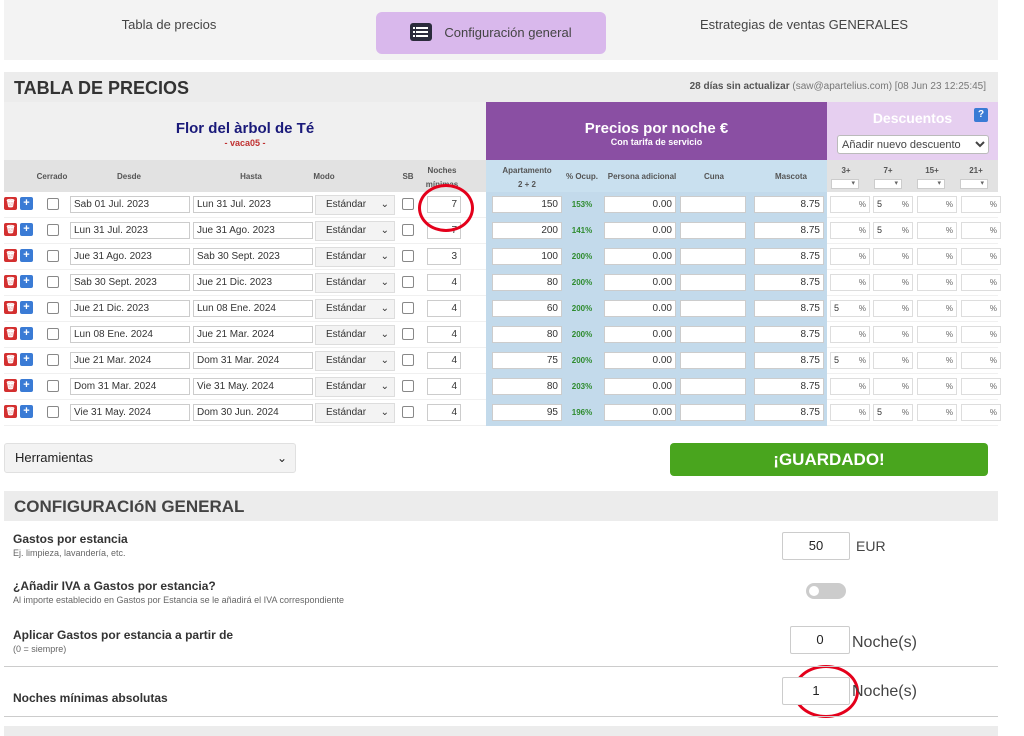  Describe the element at coordinates (826, 591) in the screenshot. I see `vat-toggle` at that location.